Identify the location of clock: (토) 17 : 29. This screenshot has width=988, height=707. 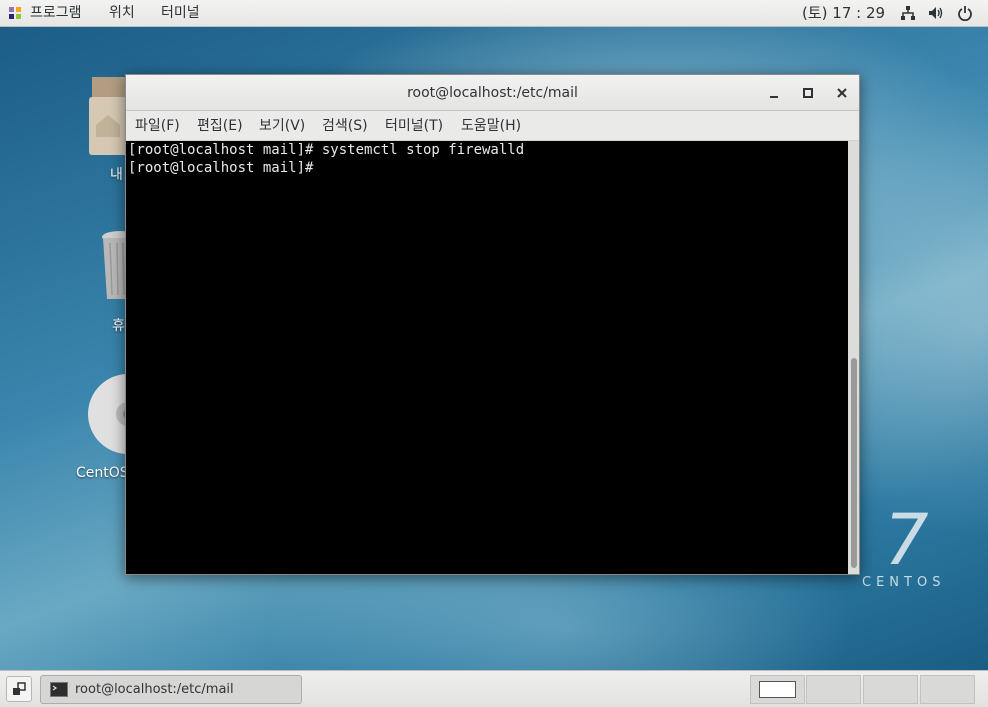
(843, 13).